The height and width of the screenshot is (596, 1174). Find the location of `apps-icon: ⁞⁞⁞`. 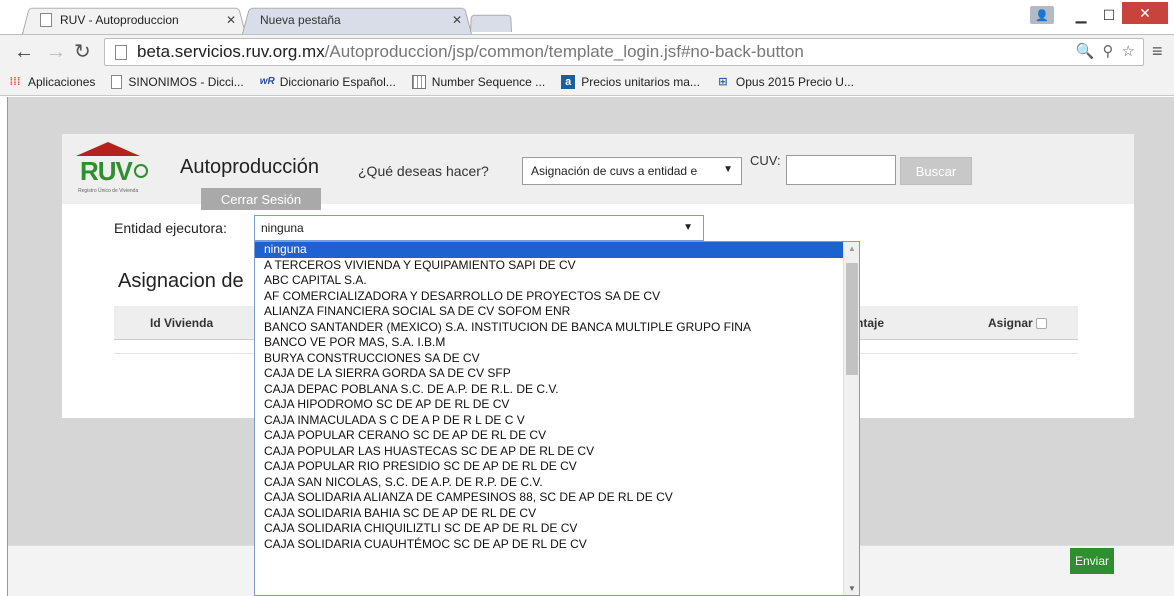

apps-icon: ⁞⁞⁞ is located at coordinates (15, 81).